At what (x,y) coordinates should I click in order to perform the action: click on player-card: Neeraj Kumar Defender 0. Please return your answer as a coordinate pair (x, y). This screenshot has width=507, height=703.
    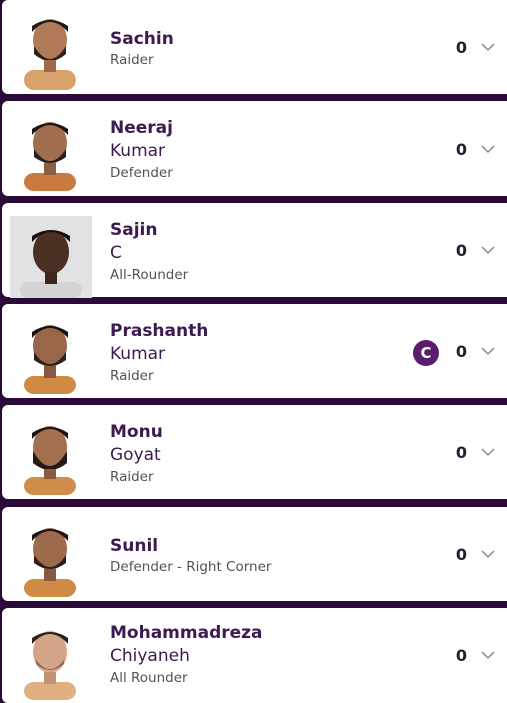
    Looking at the image, I should click on (254, 148).